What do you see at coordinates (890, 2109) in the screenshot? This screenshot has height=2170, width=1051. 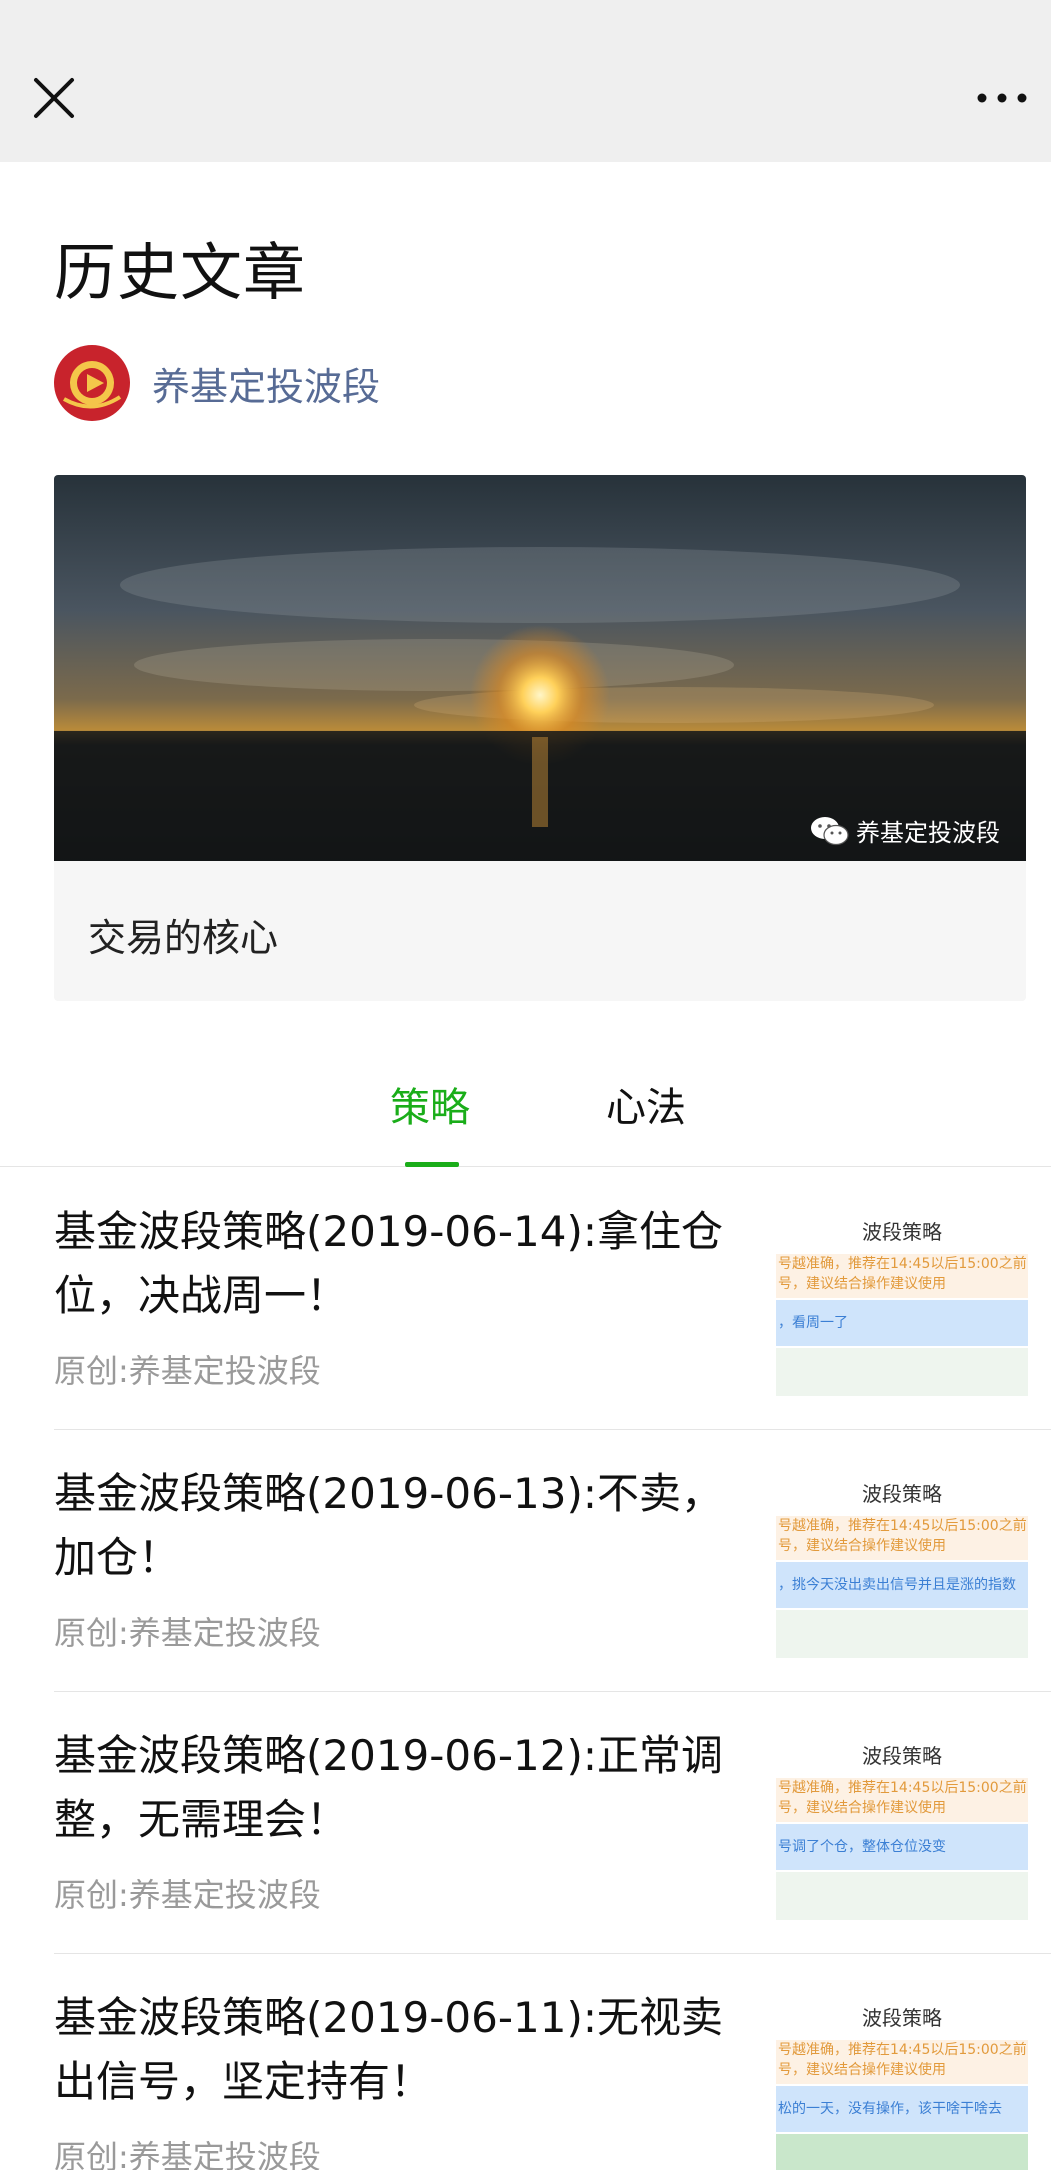 I see `thumbnail-line: 松的一天，没有操作，该干啥干啥去` at bounding box center [890, 2109].